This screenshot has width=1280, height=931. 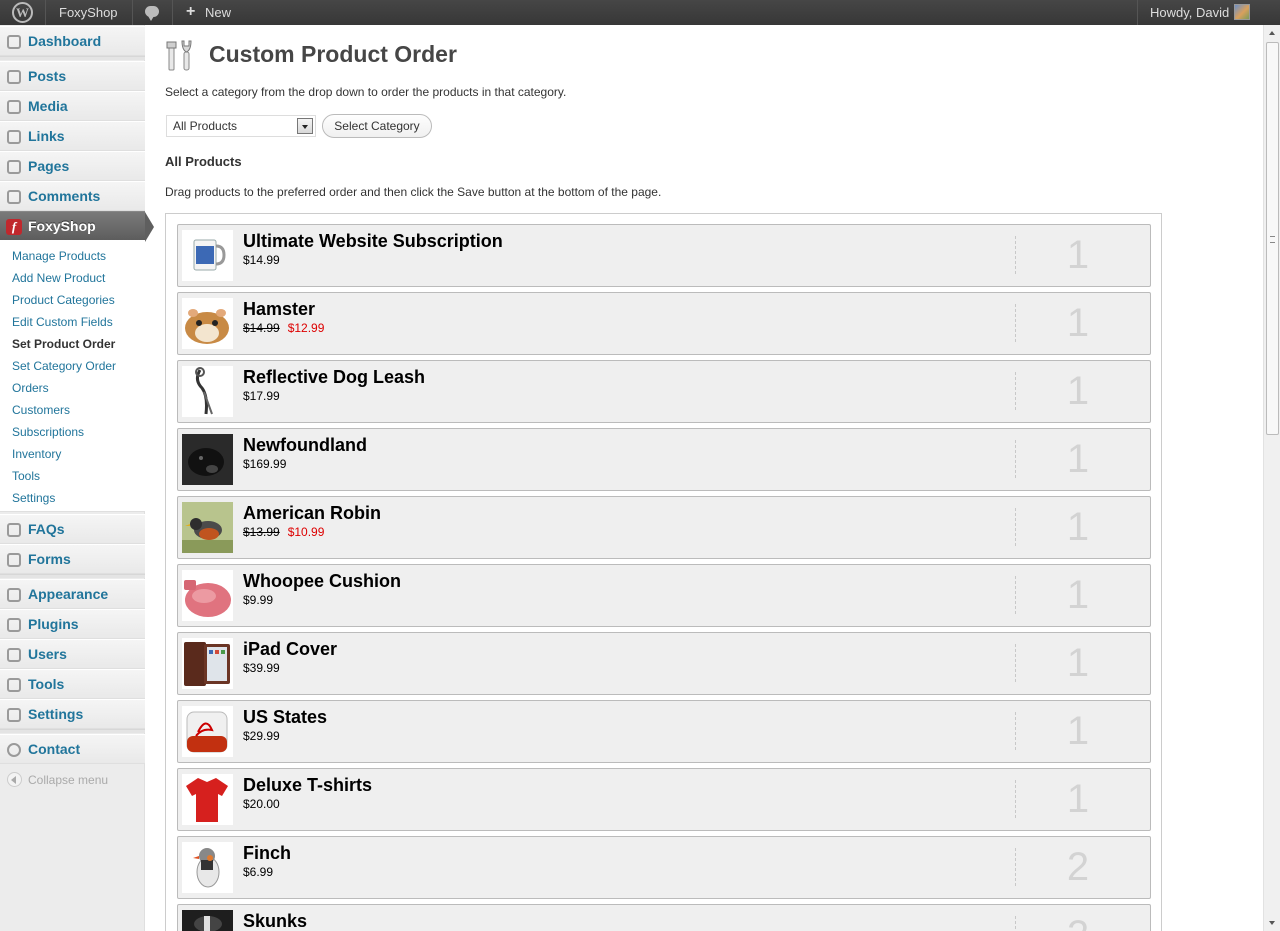 I want to click on menu-label: Settings, so click(x=56, y=714).